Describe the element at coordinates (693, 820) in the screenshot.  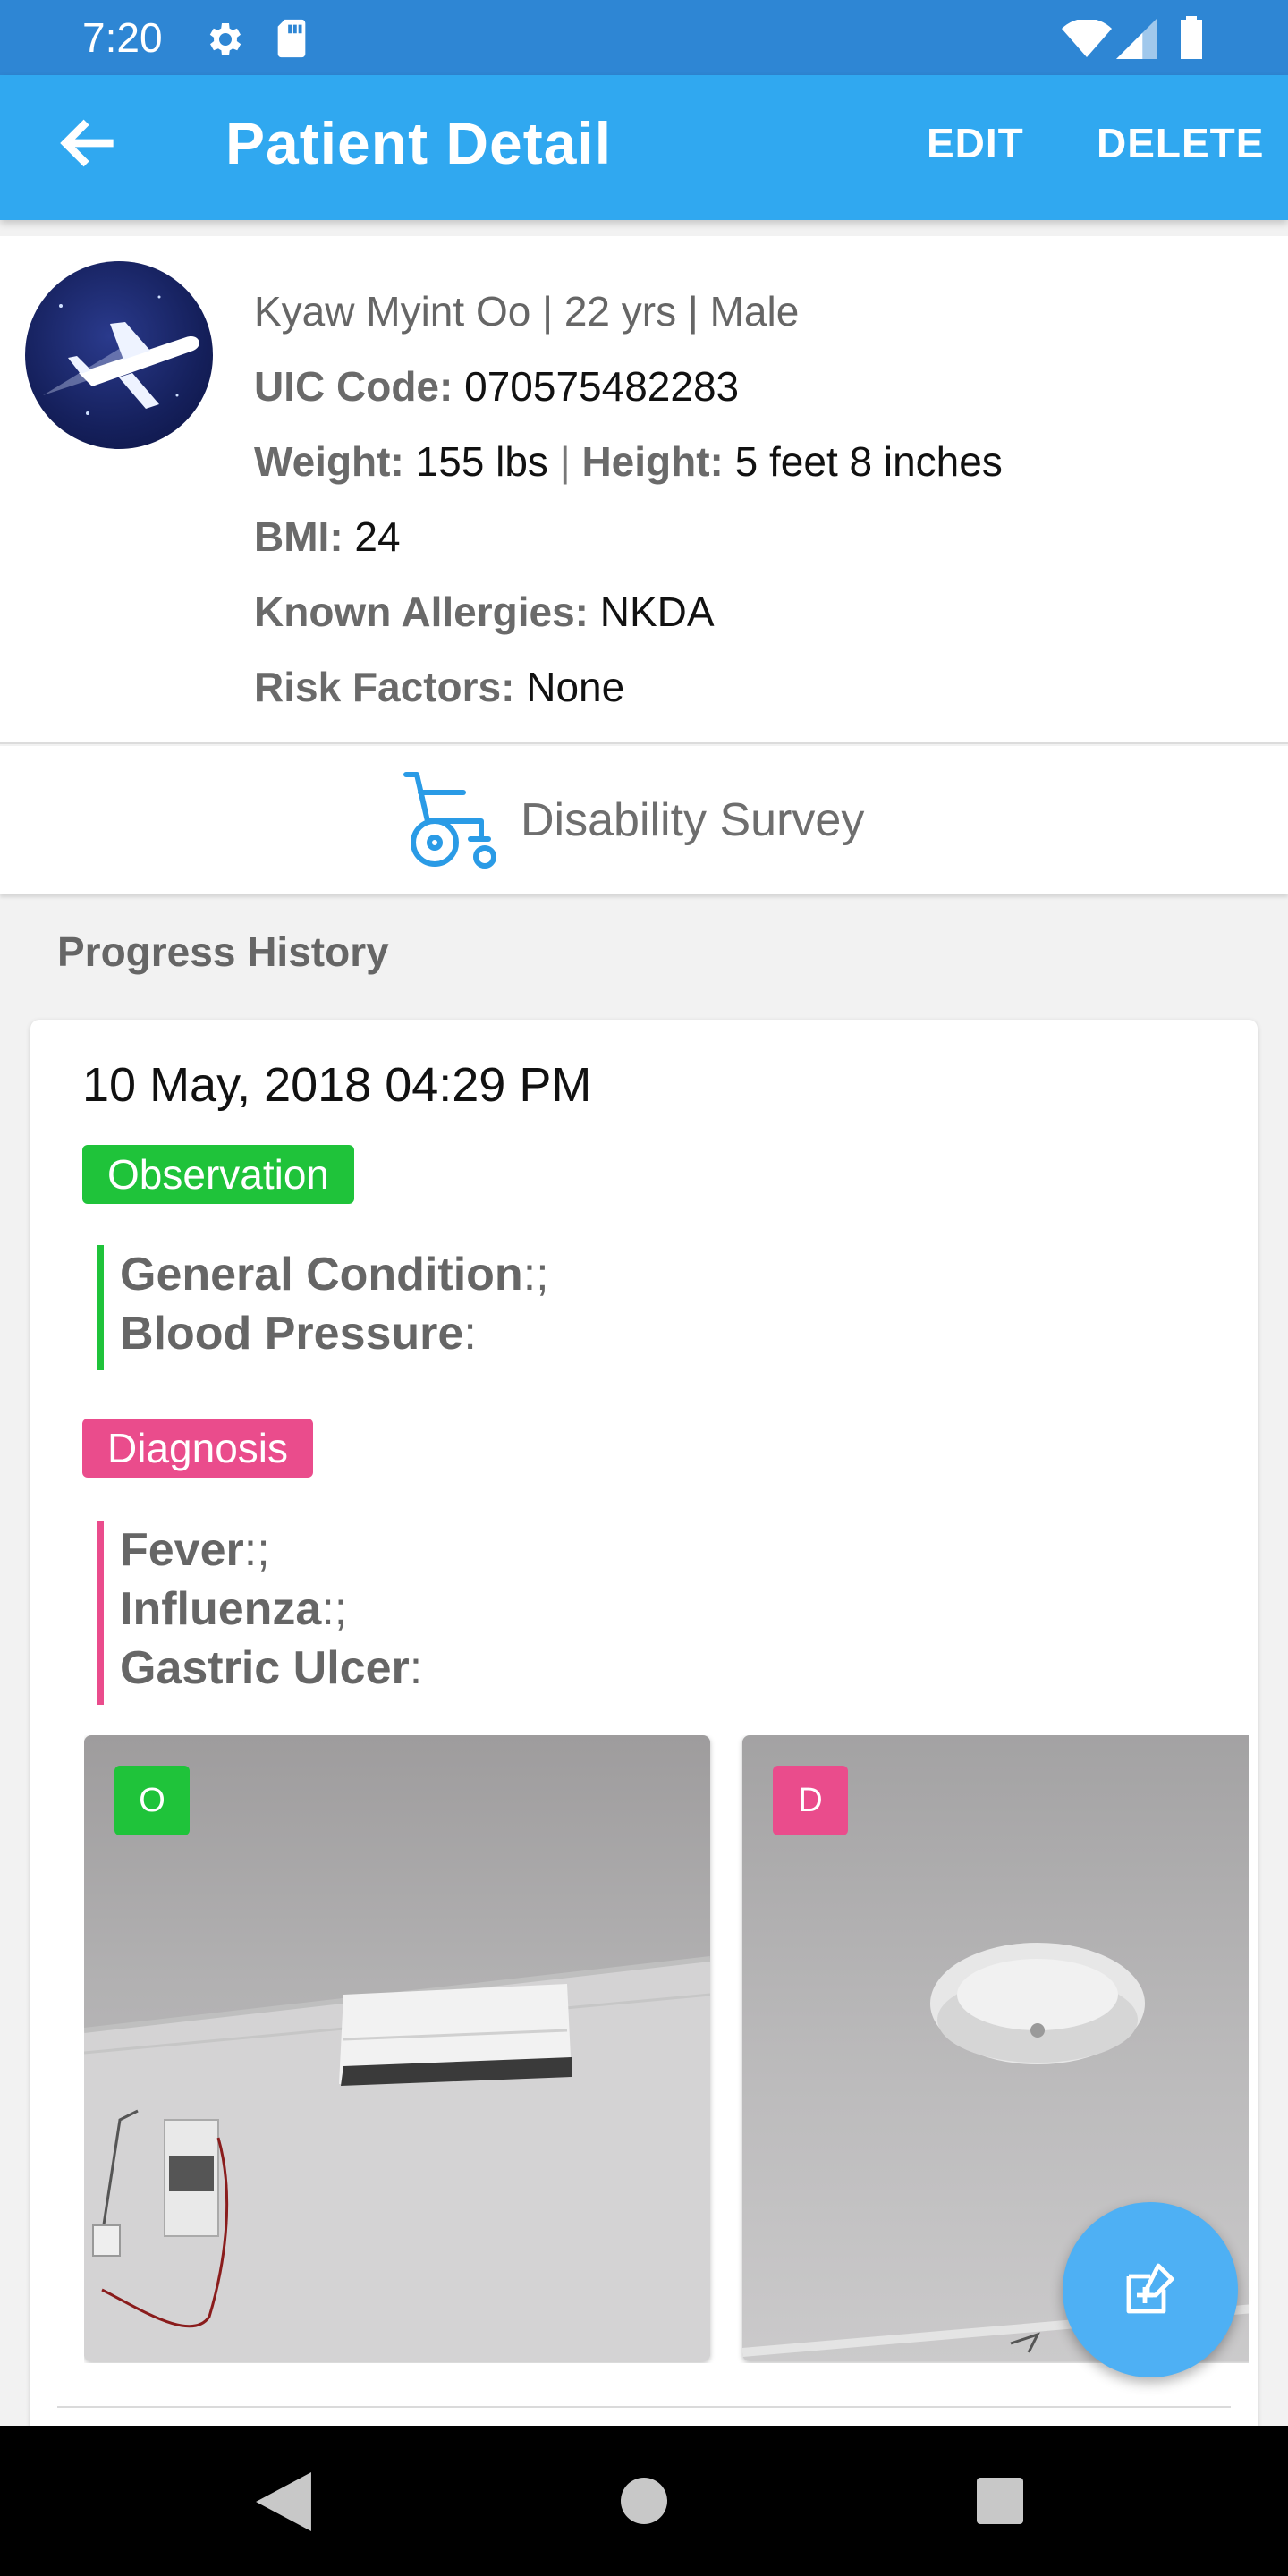
I see `disability-survey-label: Disability Survey` at that location.